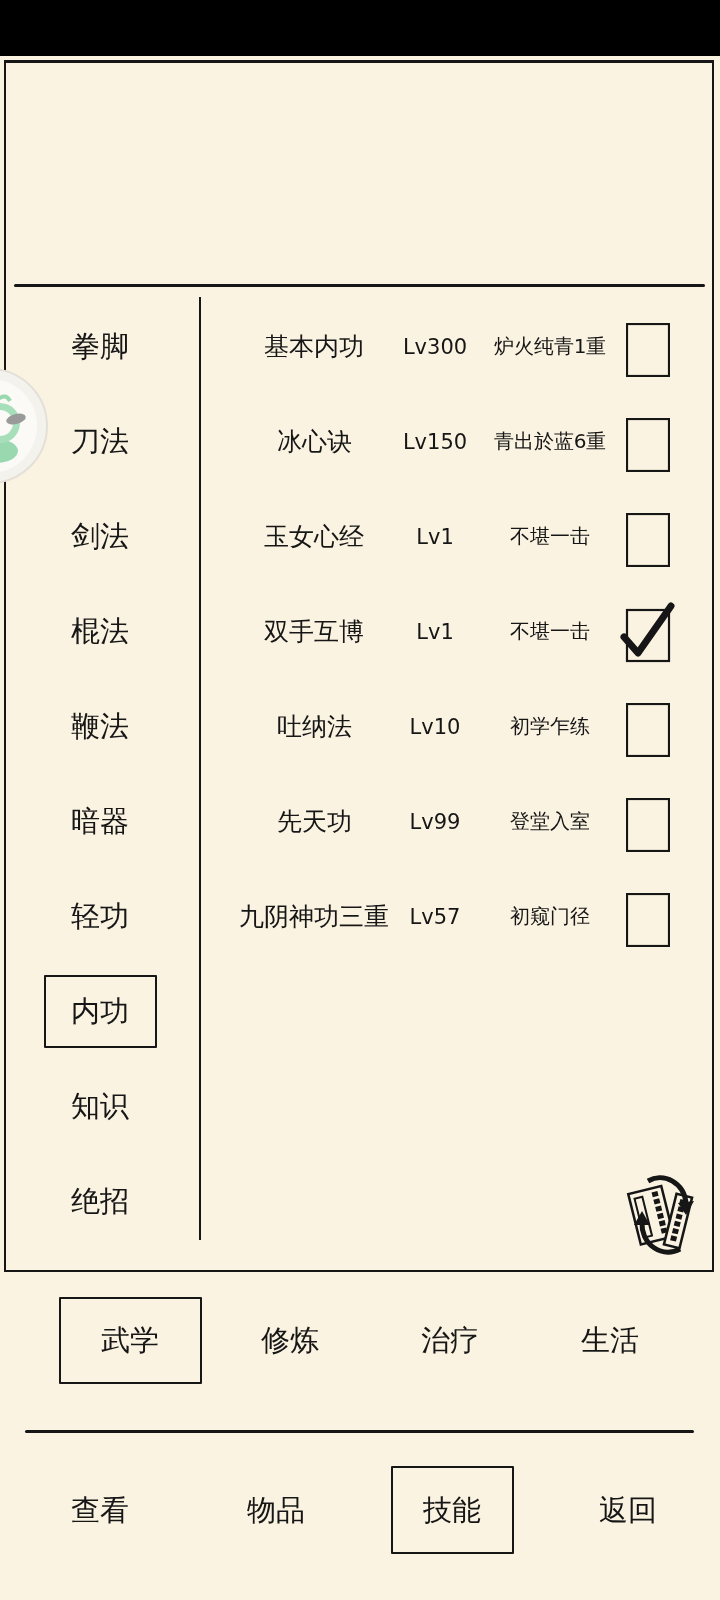 The image size is (720, 1600). Describe the element at coordinates (100, 631) in the screenshot. I see `sidebar-item: 棍法` at that location.